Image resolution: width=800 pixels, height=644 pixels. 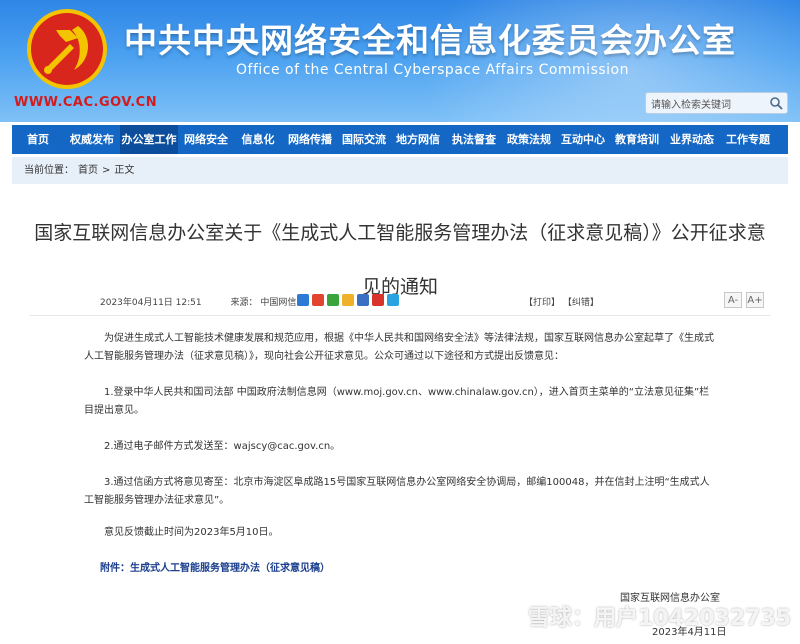 What do you see at coordinates (400, 315) in the screenshot?
I see `meta-divider` at bounding box center [400, 315].